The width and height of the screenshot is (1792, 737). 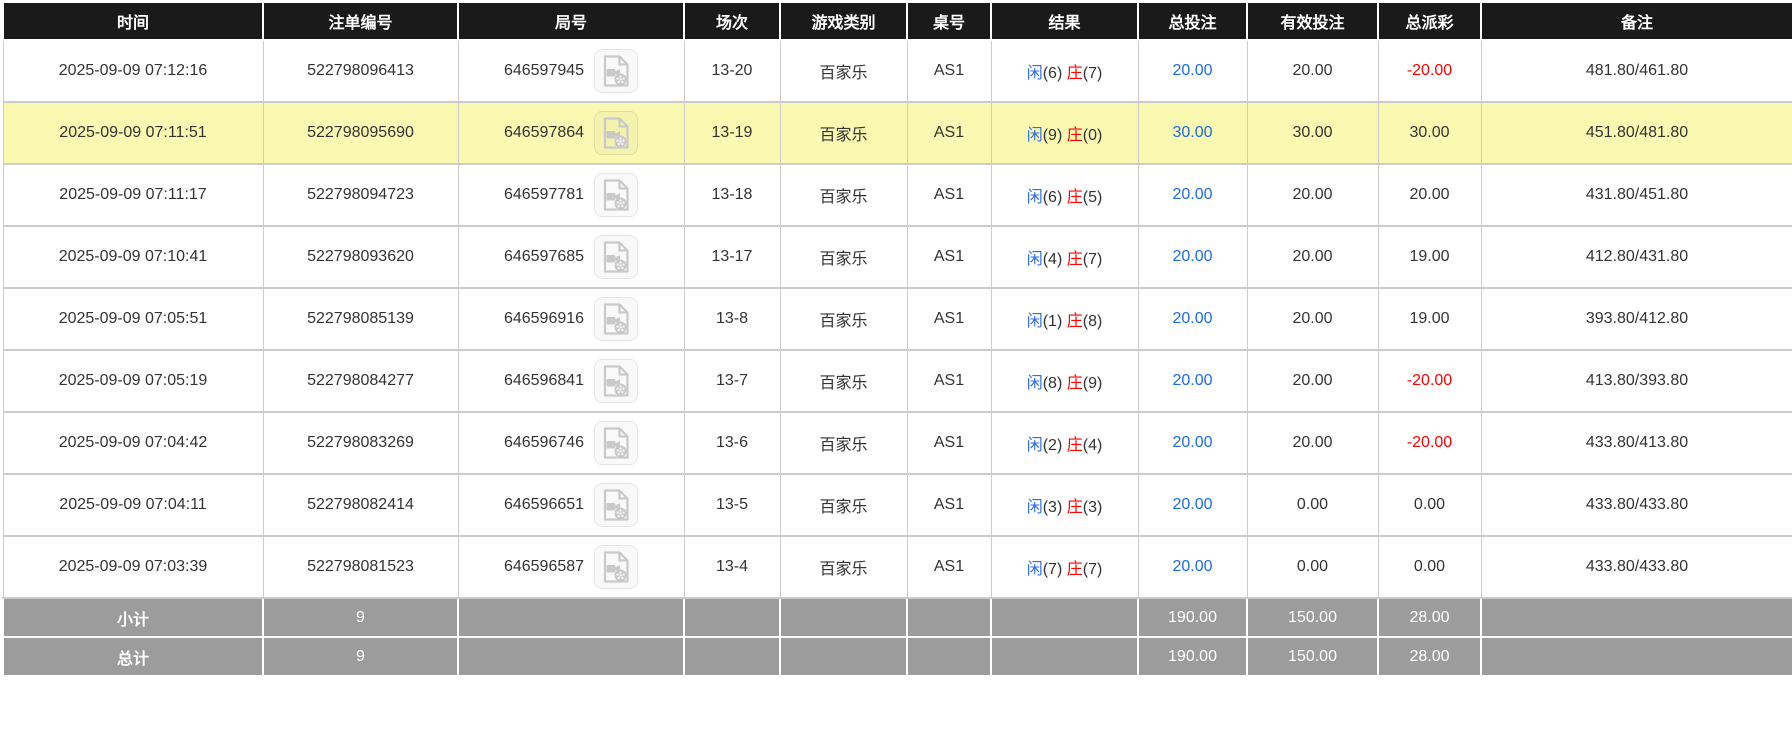 What do you see at coordinates (571, 617) in the screenshot?
I see `footer-empty` at bounding box center [571, 617].